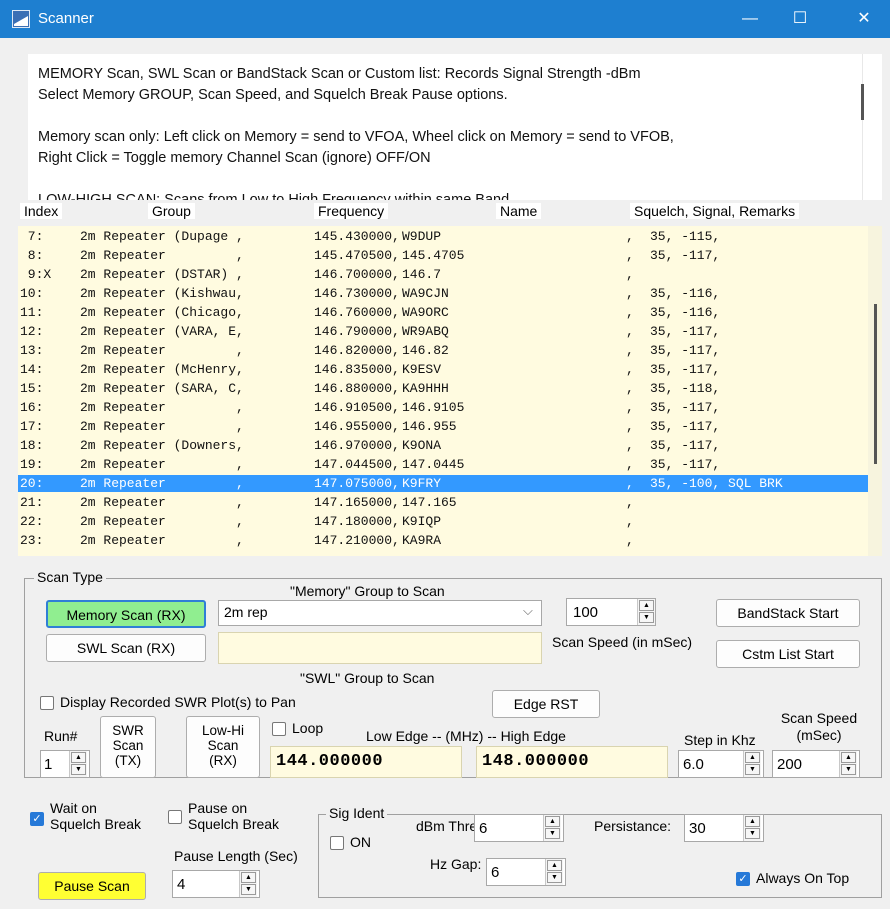 The image size is (890, 909). What do you see at coordinates (175, 817) in the screenshot?
I see `pause-squelch-checkbox` at bounding box center [175, 817].